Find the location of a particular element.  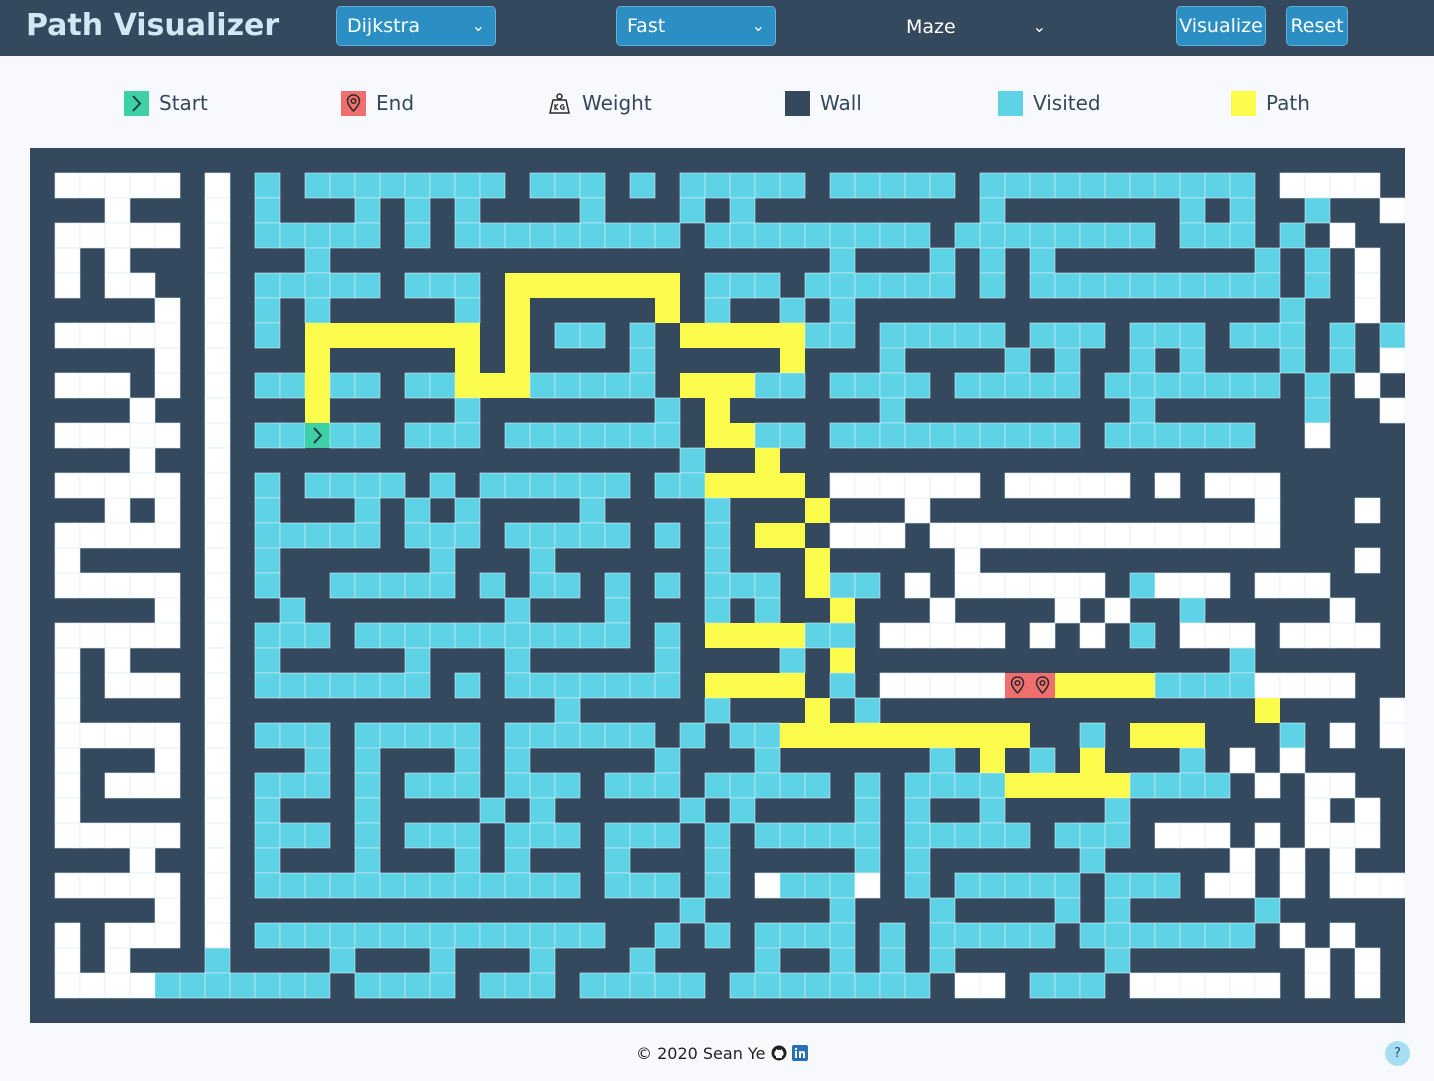

start-node is located at coordinates (317, 435).